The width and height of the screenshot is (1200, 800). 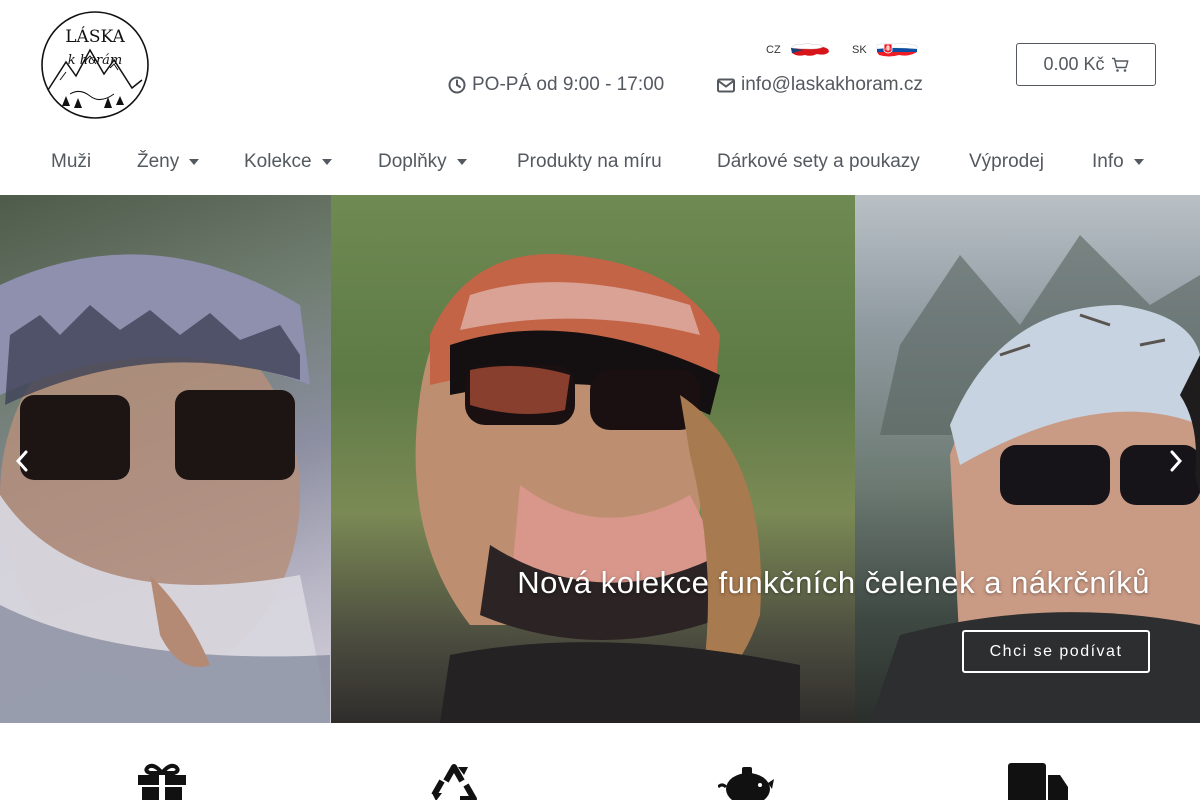 I want to click on nav-item-label: Muži, so click(x=71, y=161).